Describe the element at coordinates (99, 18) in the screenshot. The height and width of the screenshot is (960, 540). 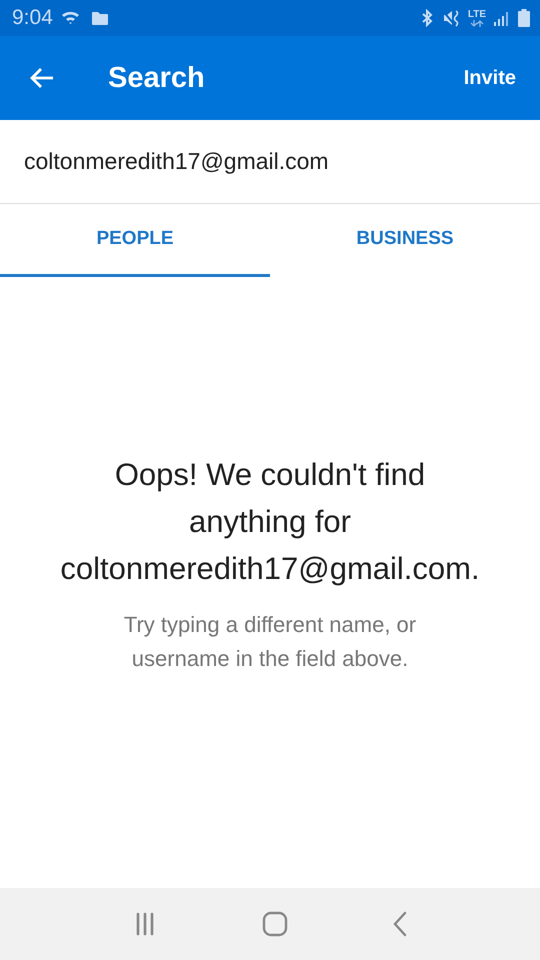
I see `folder-icon` at that location.